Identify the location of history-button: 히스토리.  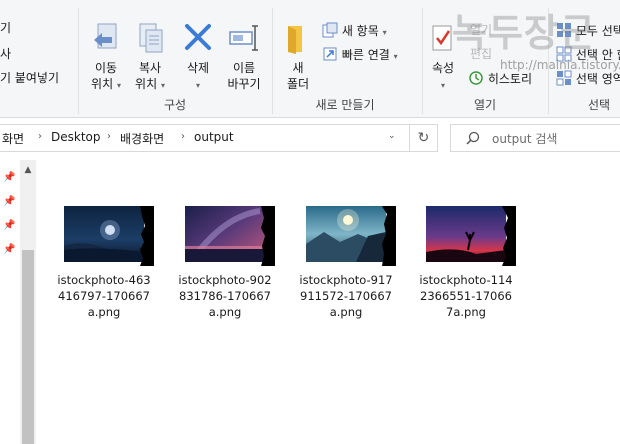
(500, 78).